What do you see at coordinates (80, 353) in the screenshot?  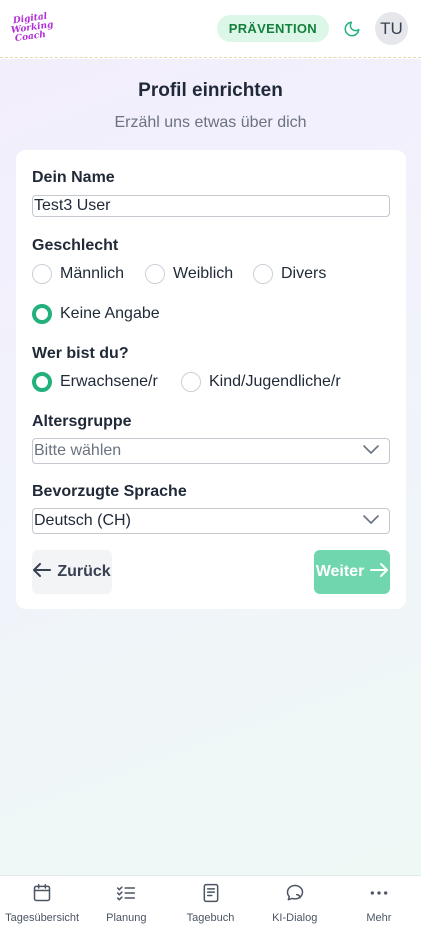 I see `who-label: Wer bist du?` at bounding box center [80, 353].